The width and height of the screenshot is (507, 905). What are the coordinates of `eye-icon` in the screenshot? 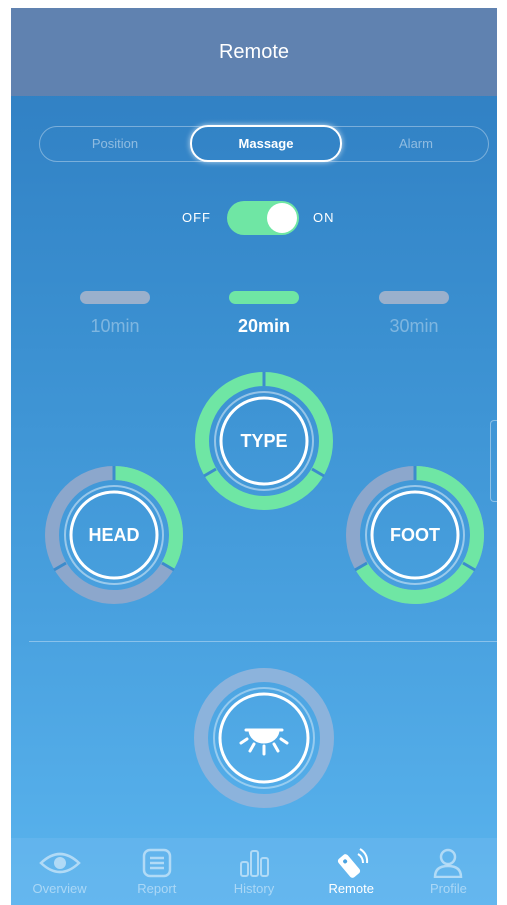 It's located at (59, 863).